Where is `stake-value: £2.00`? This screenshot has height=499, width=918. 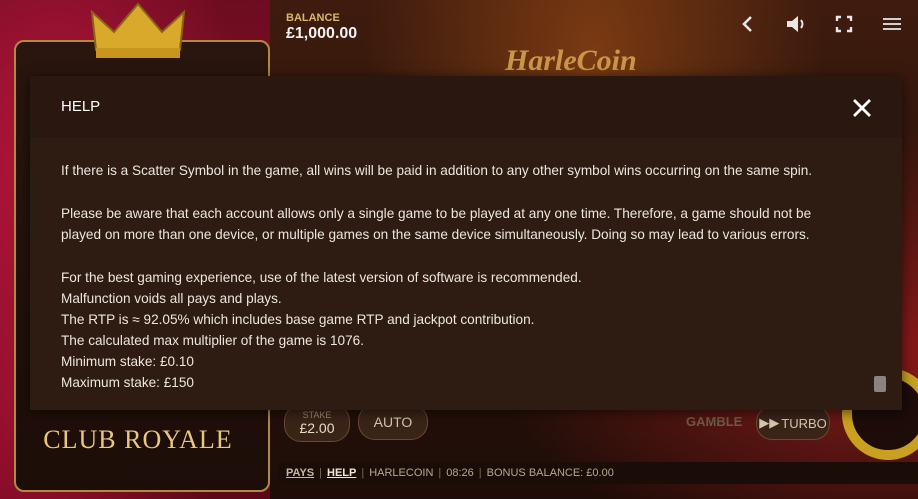
stake-value: £2.00 is located at coordinates (317, 427).